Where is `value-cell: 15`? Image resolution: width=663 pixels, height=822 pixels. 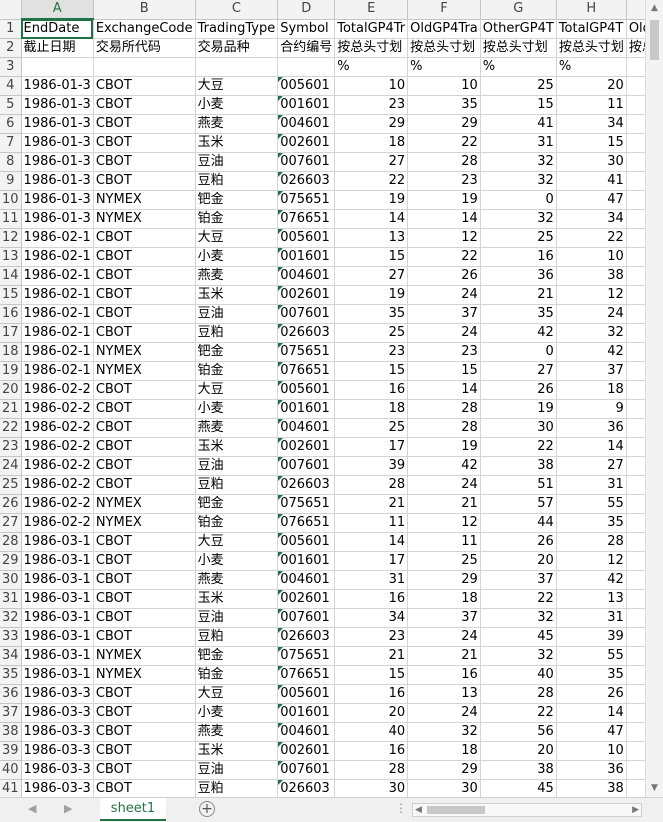 value-cell: 15 is located at coordinates (371, 257).